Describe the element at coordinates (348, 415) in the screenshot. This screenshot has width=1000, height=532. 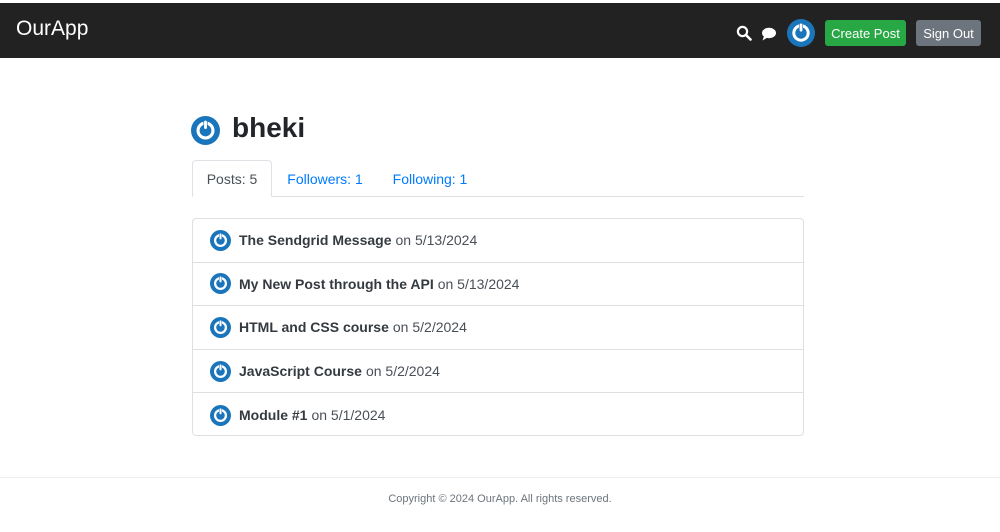
I see `post-date: on 5/1/2024` at that location.